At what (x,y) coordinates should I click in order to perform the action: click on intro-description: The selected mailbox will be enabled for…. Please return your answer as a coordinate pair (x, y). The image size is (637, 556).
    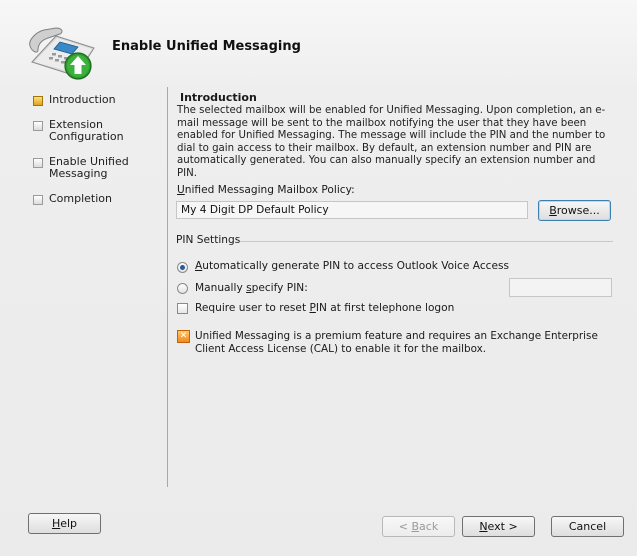
    Looking at the image, I should click on (391, 142).